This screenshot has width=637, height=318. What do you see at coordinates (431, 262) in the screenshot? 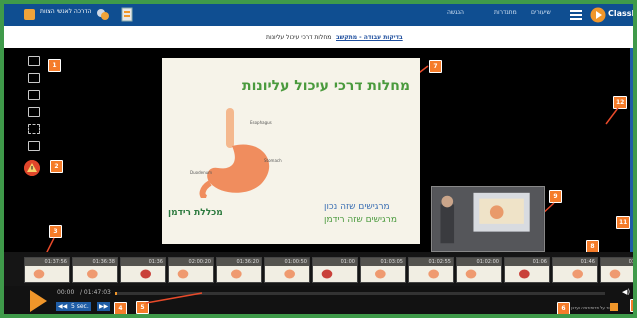
I see `thumbnail-time: 01:02:55` at bounding box center [431, 262].